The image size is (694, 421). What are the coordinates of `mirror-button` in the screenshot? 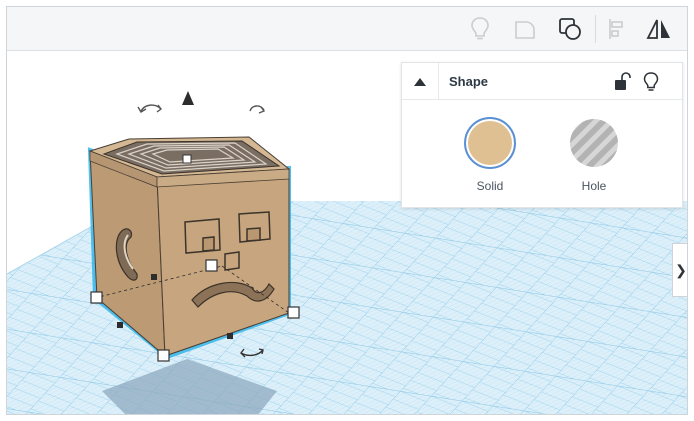 It's located at (659, 29).